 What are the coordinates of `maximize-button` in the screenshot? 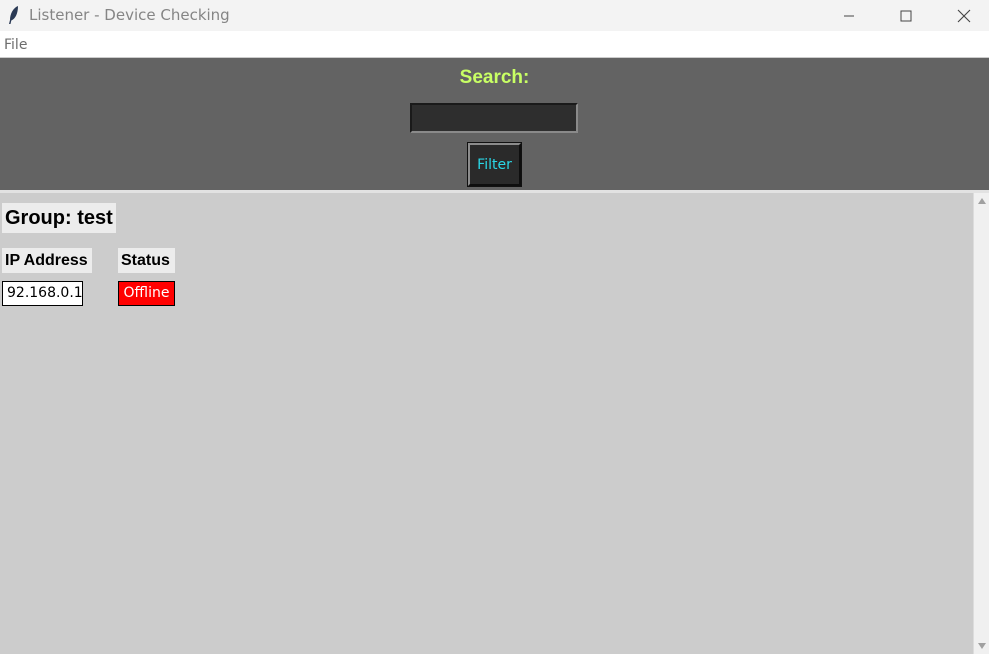 It's located at (906, 15).